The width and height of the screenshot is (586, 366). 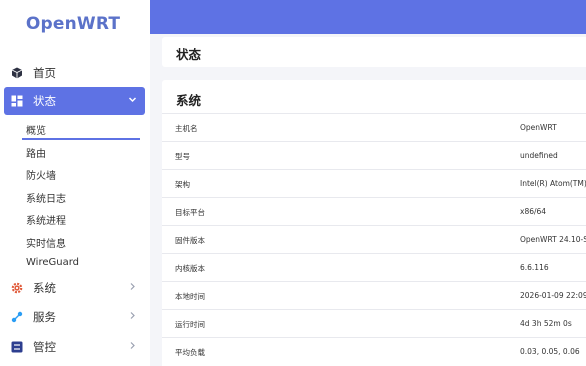 I want to click on table-row: 架构 Intel(R) Atom(TM) C, so click(x=374, y=183).